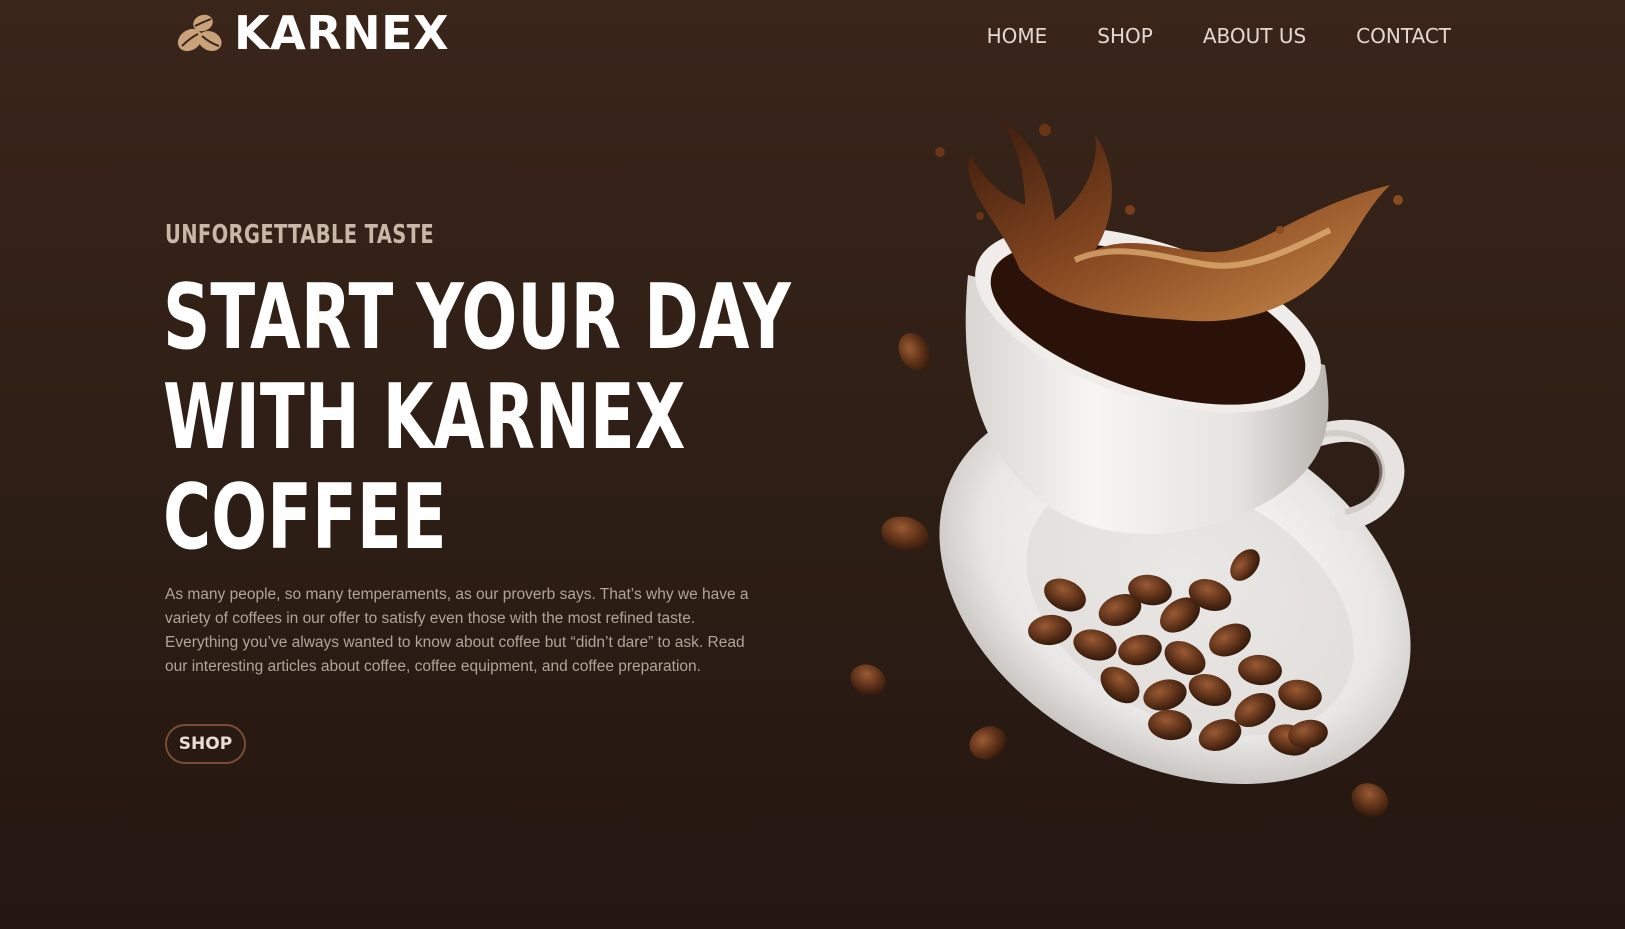 The image size is (1625, 929). I want to click on nav-about-us: ABOUT US, so click(1254, 36).